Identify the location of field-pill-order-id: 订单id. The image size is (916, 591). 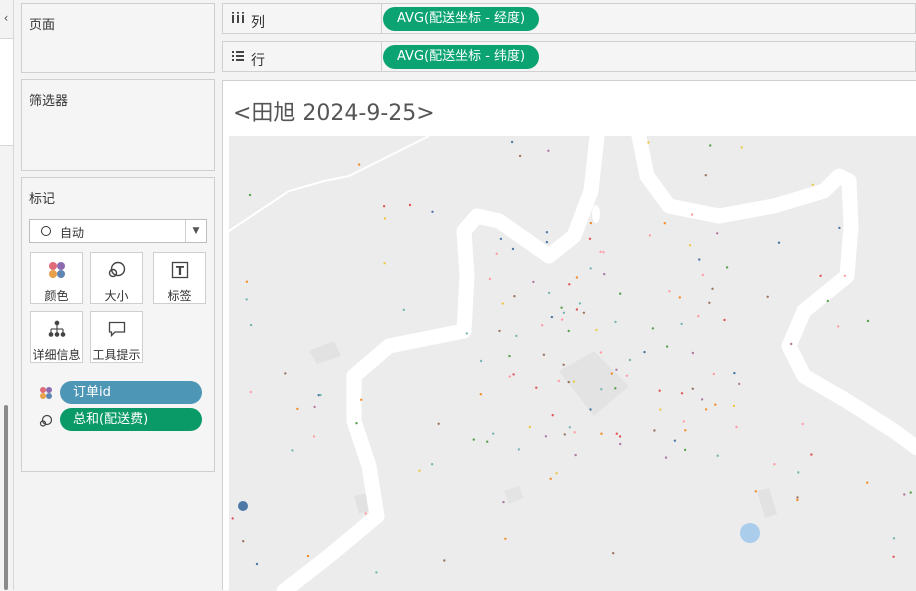
(131, 392).